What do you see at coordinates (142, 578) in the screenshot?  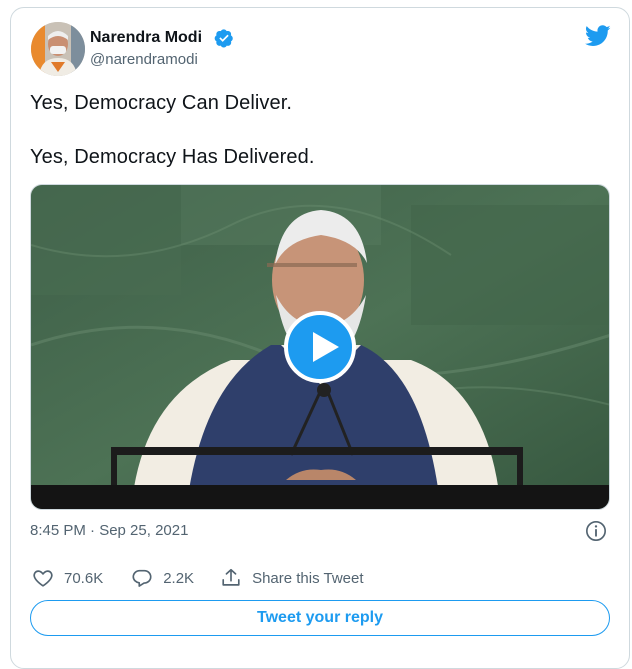 I see `reply-bubble-icon` at bounding box center [142, 578].